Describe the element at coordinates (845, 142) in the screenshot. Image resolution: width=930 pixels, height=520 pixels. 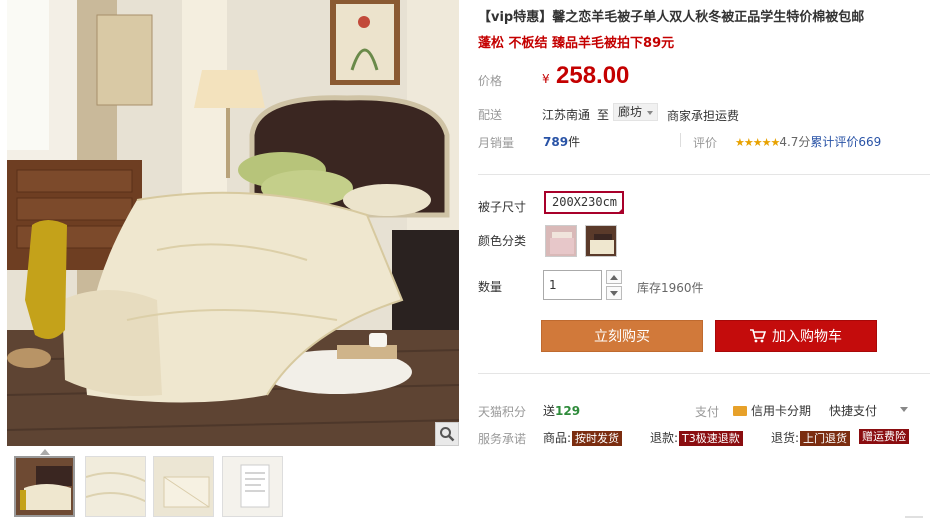
I see `review-count-link: 累计评价669` at that location.